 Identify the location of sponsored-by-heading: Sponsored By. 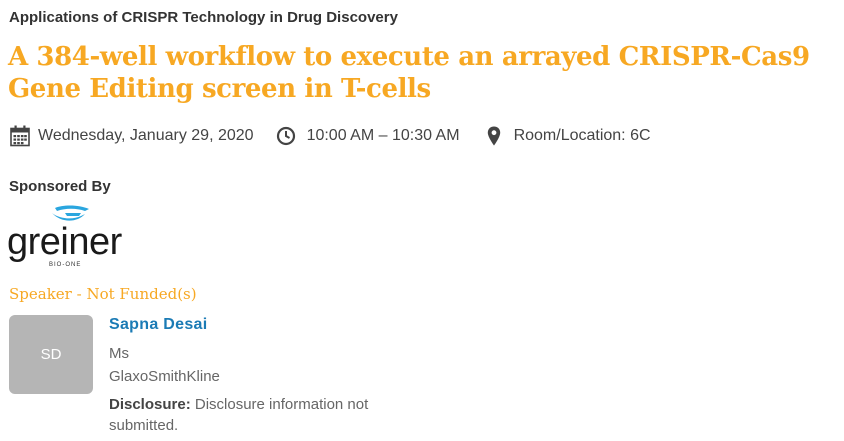
(60, 186).